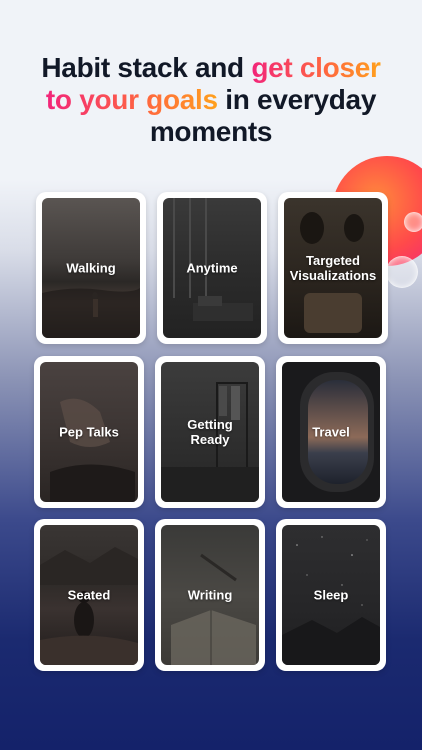 The width and height of the screenshot is (422, 750). I want to click on closet-photo: Getting Ready, so click(210, 432).